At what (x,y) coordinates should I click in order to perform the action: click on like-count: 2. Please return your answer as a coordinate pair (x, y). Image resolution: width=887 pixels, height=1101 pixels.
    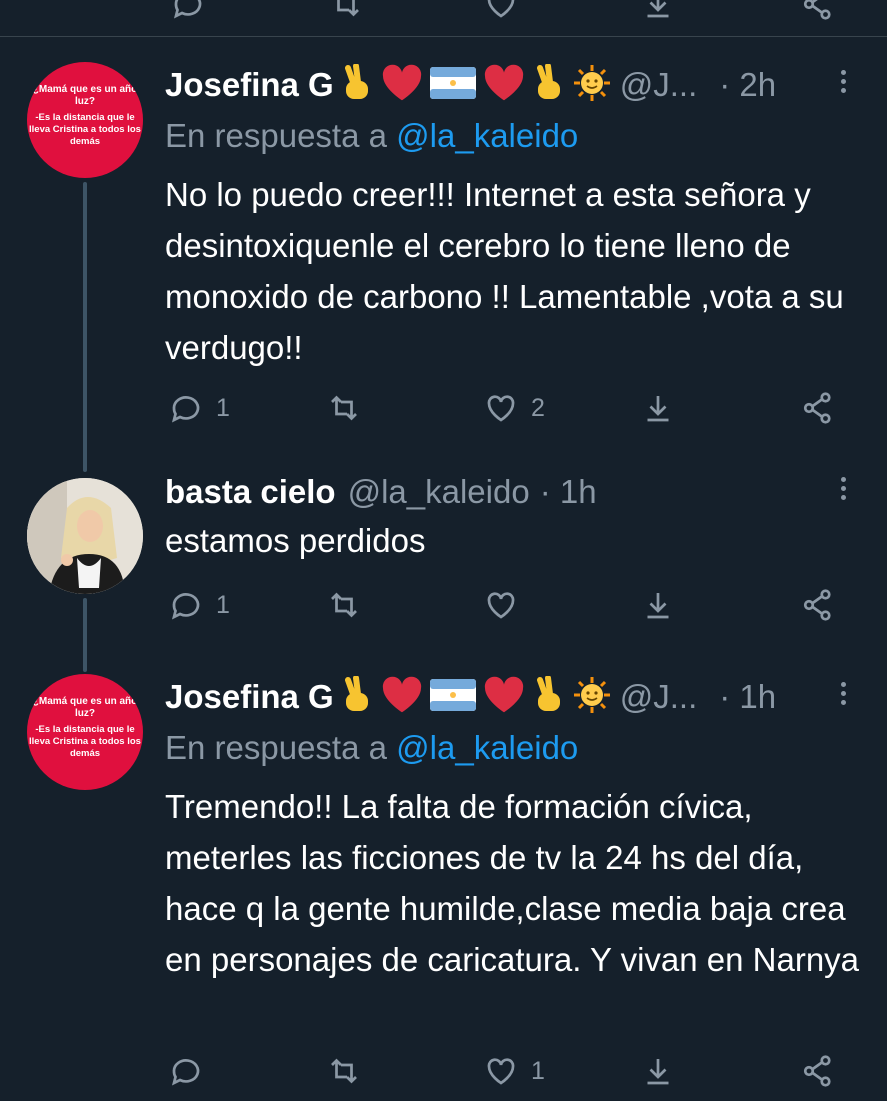
    Looking at the image, I should click on (538, 407).